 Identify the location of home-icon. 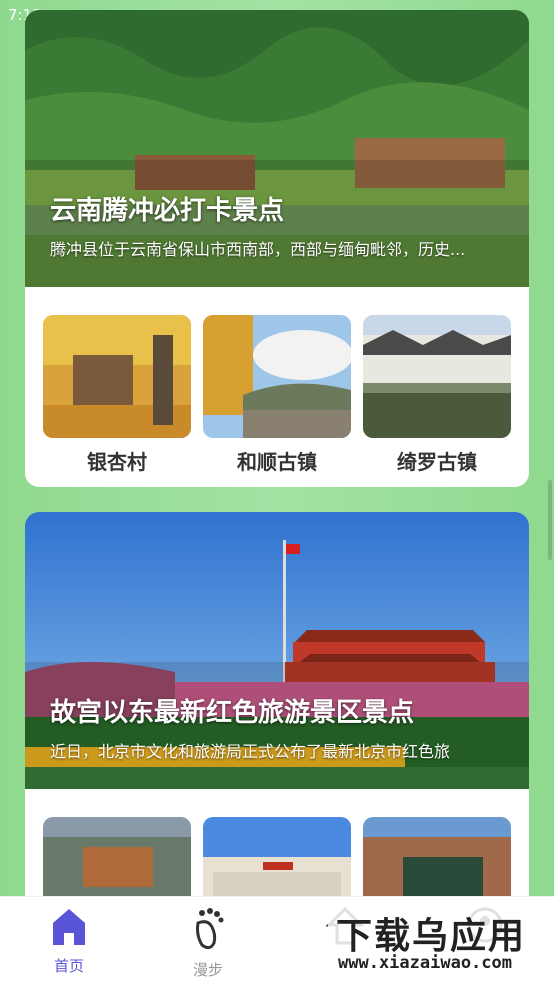
(69, 928).